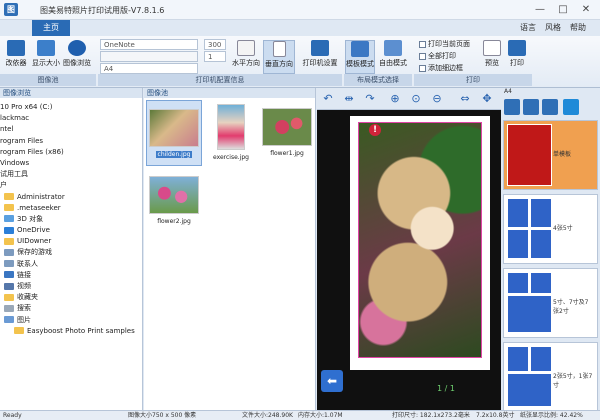  I want to click on tree-item: OneDrive, so click(71, 230).